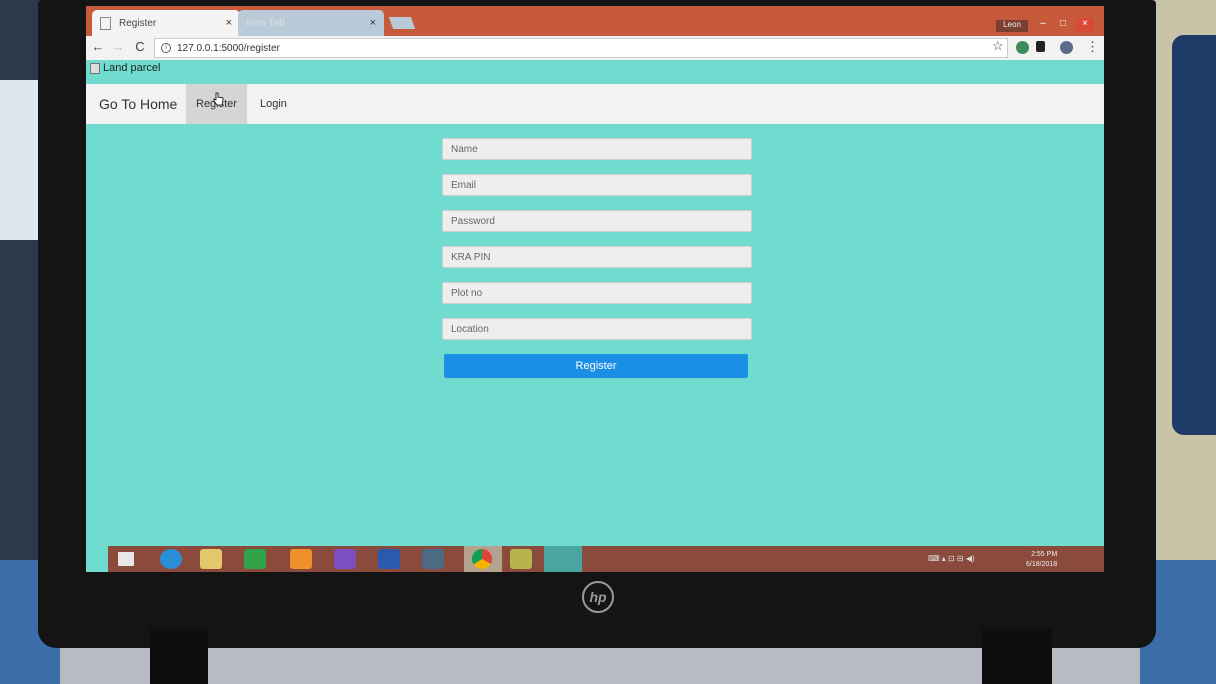 This screenshot has height=684, width=1216. What do you see at coordinates (1043, 25) in the screenshot?
I see `minimize-button: –` at bounding box center [1043, 25].